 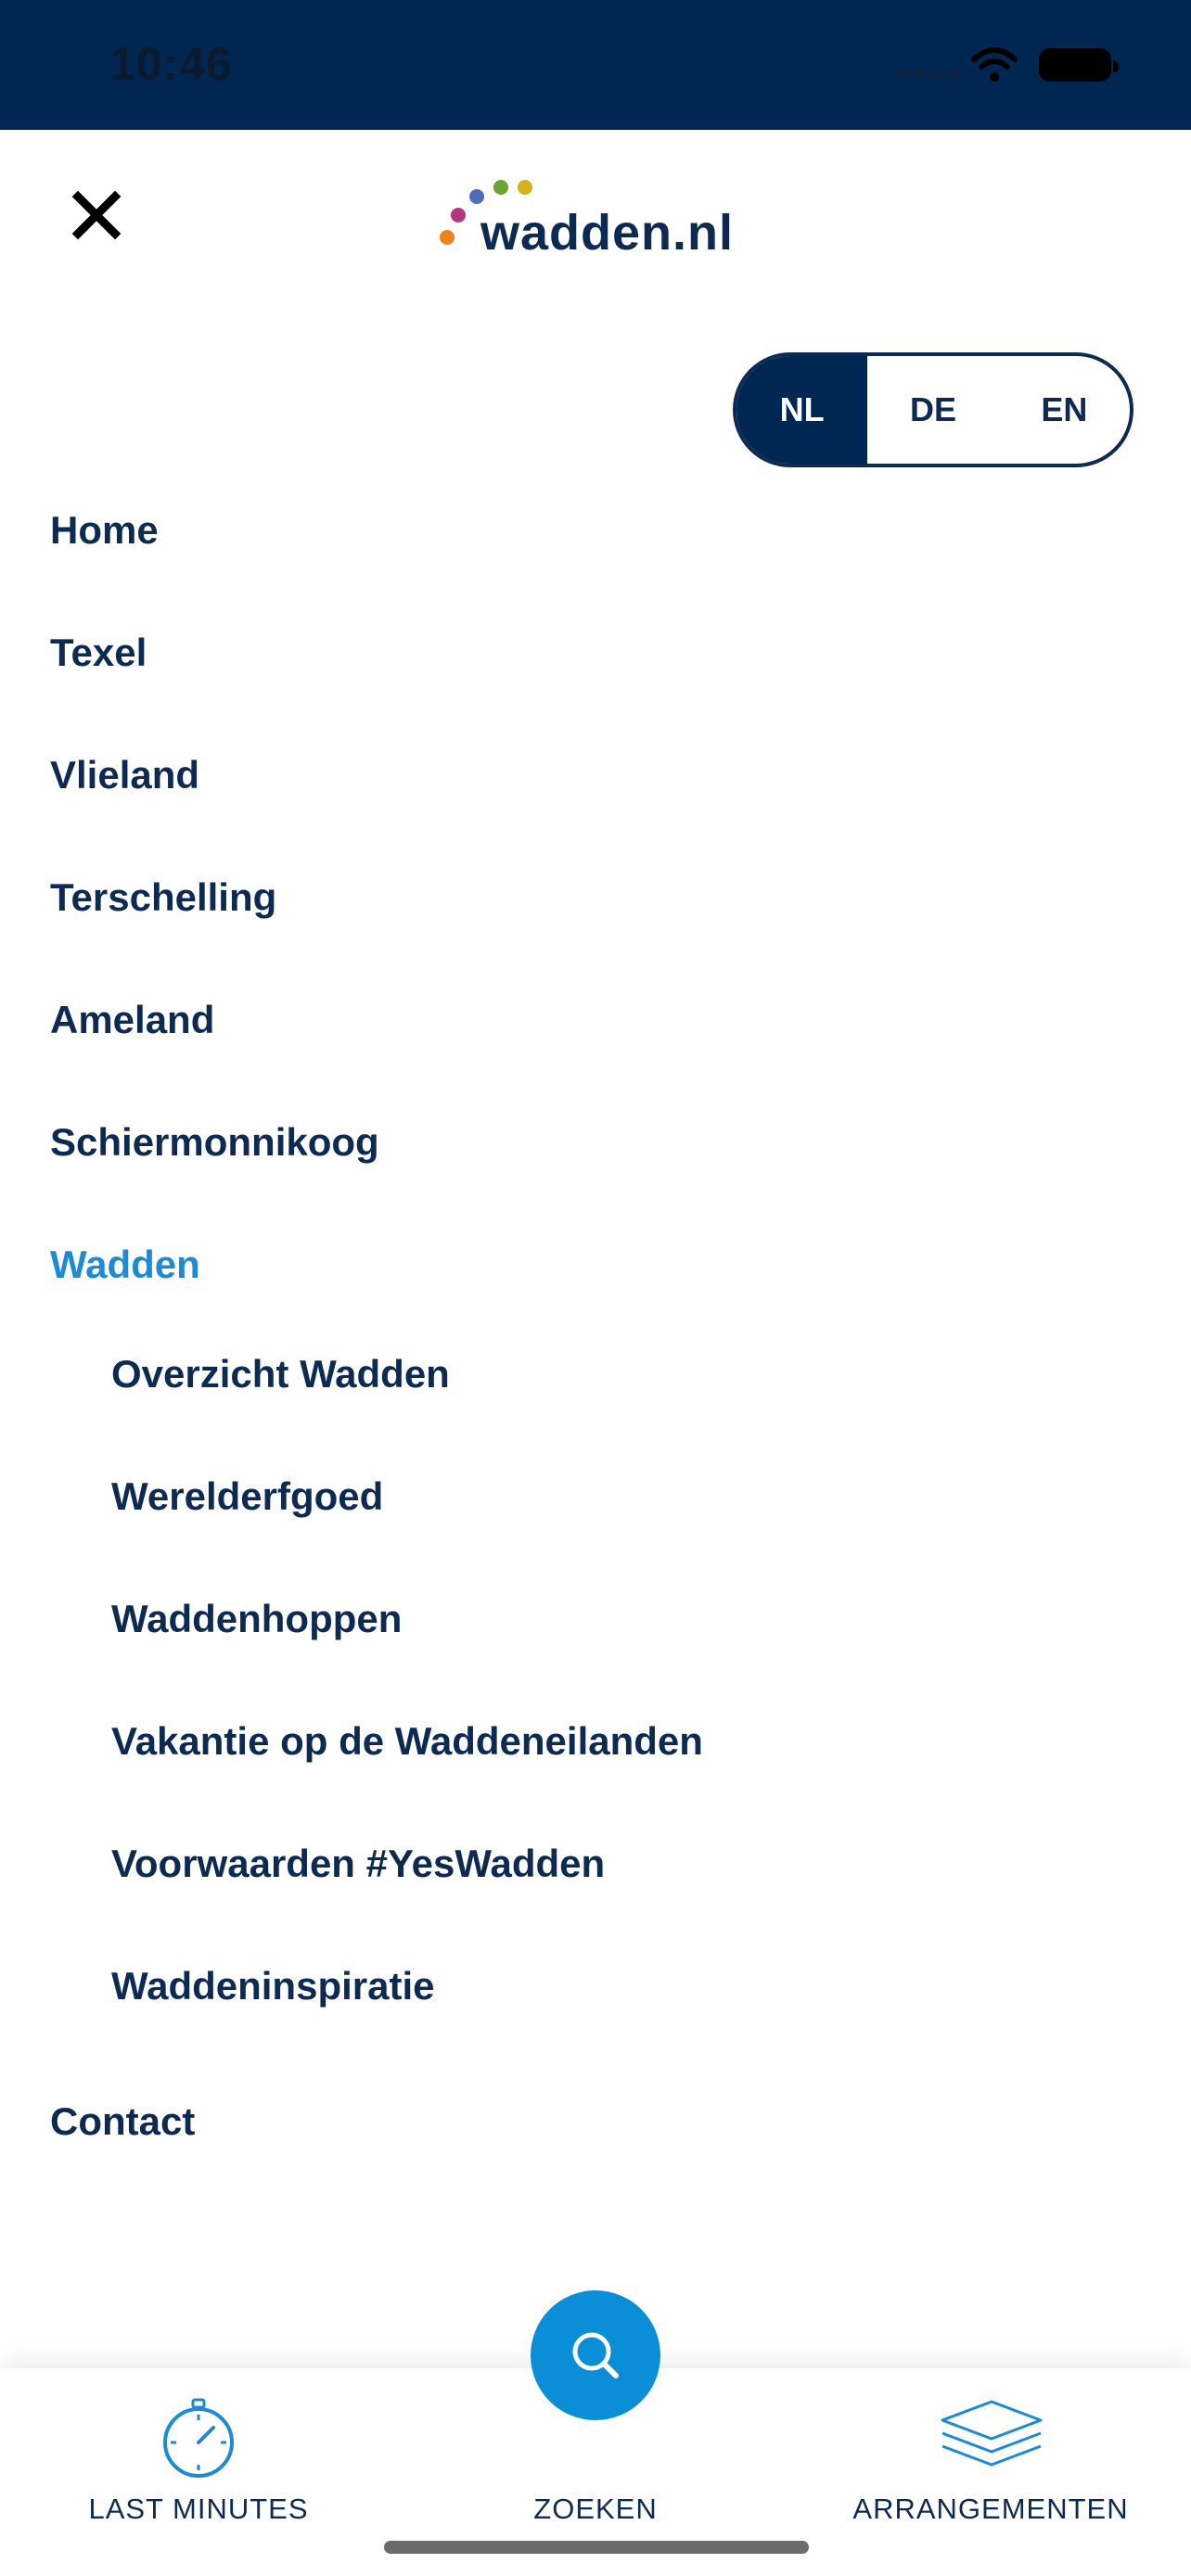 What do you see at coordinates (595, 2509) in the screenshot?
I see `tab-zoeken-label: ZOEKEN` at bounding box center [595, 2509].